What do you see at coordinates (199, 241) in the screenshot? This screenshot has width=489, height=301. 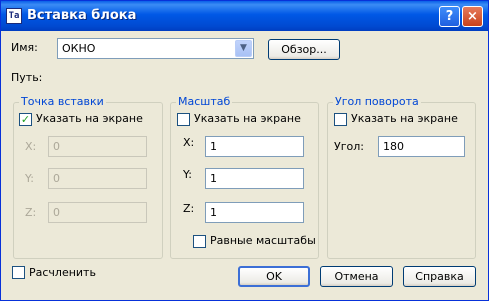 I see `uniform-scale-checkbox` at bounding box center [199, 241].